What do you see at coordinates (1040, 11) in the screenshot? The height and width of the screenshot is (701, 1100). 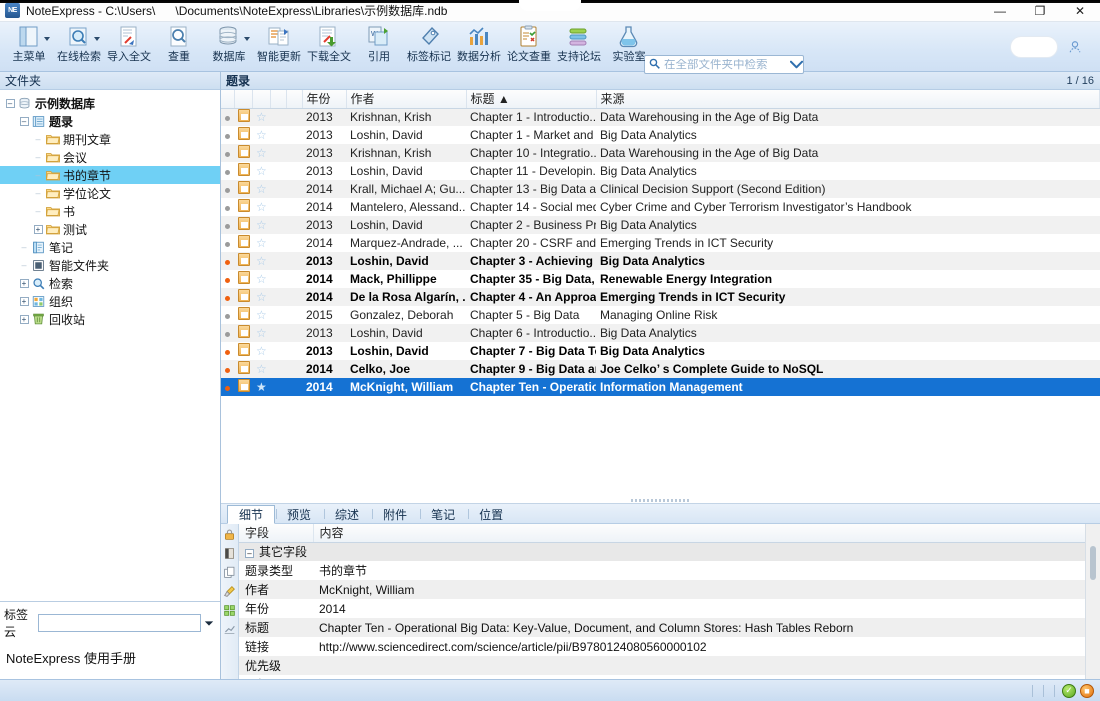 I see `maximize-button: ❐` at bounding box center [1040, 11].